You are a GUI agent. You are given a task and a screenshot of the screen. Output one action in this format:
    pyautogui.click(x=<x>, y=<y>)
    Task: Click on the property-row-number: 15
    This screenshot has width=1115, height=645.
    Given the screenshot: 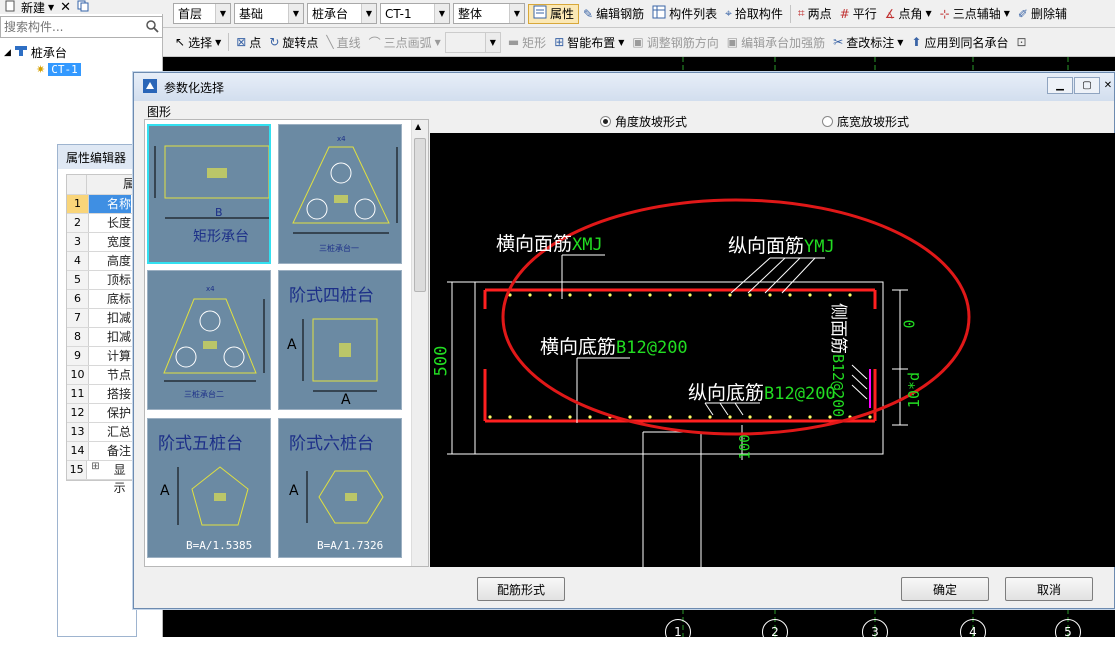 What is the action you would take?
    pyautogui.click(x=77, y=470)
    